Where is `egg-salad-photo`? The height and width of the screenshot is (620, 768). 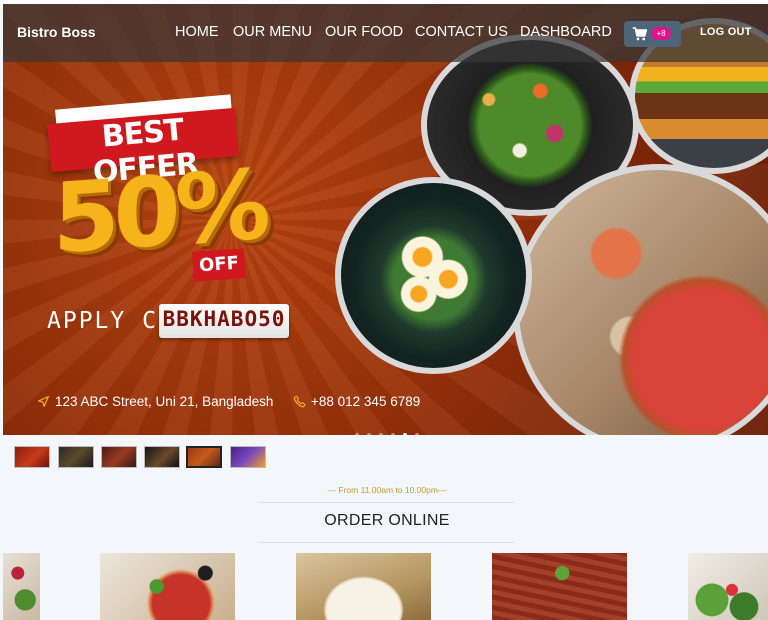
egg-salad-photo is located at coordinates (433, 275).